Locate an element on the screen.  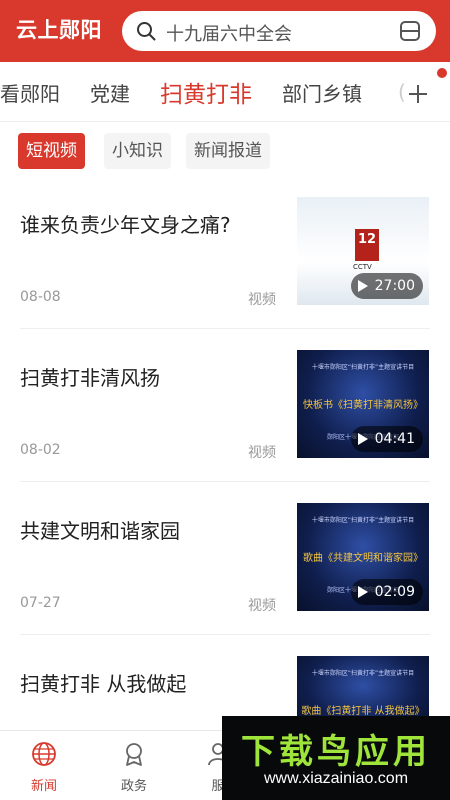
tab-dangjian: 党建 is located at coordinates (110, 92).